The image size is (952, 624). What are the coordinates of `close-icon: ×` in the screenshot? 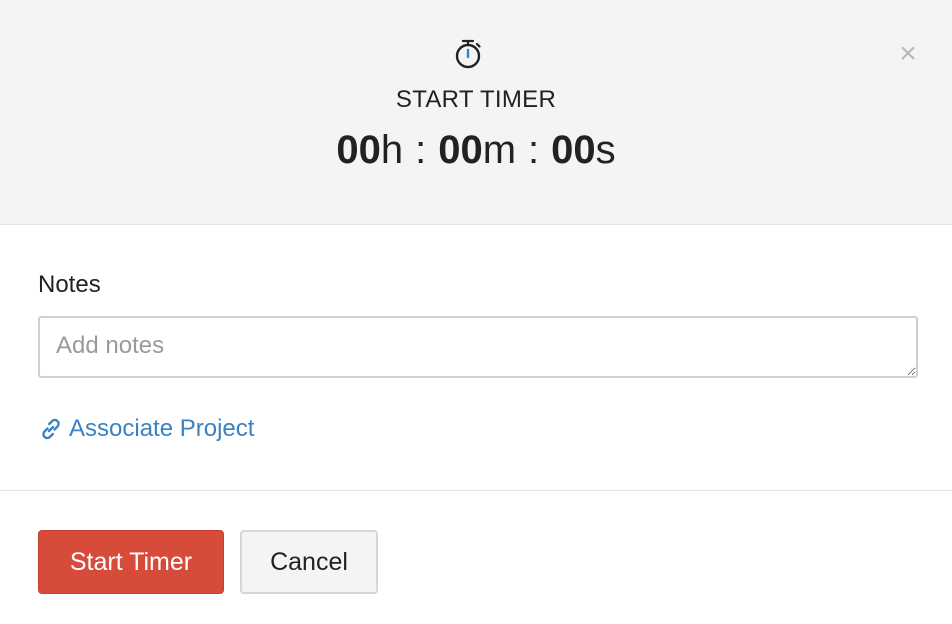 It's located at (908, 54).